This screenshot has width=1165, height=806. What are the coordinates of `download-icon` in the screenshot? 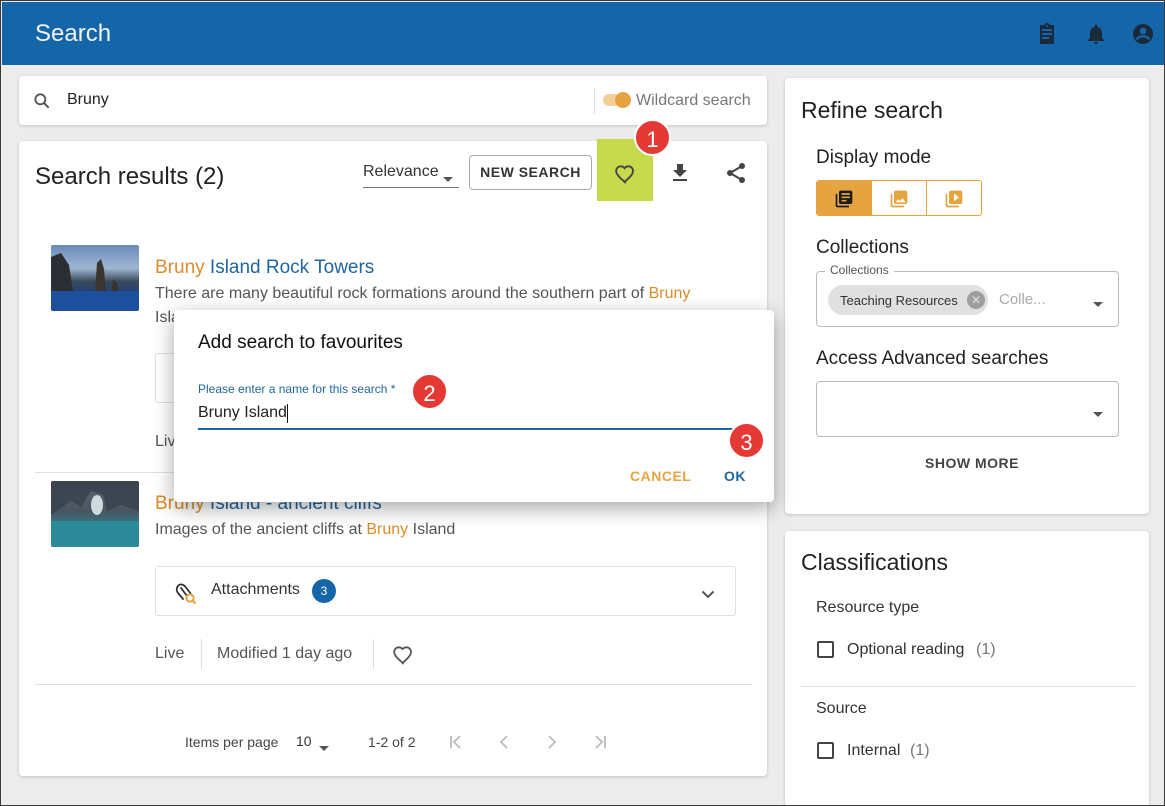 It's located at (680, 175).